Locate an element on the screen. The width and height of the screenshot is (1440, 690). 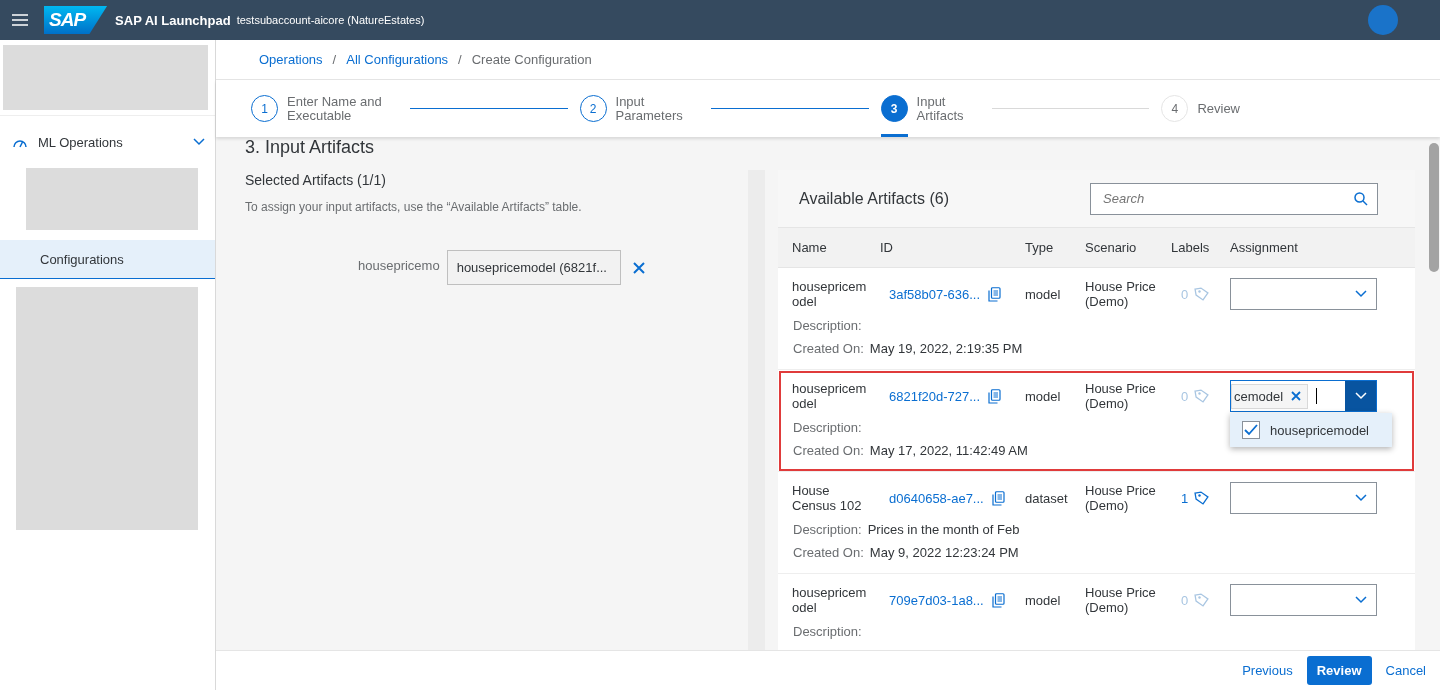
step-label: Review is located at coordinates (1218, 108).